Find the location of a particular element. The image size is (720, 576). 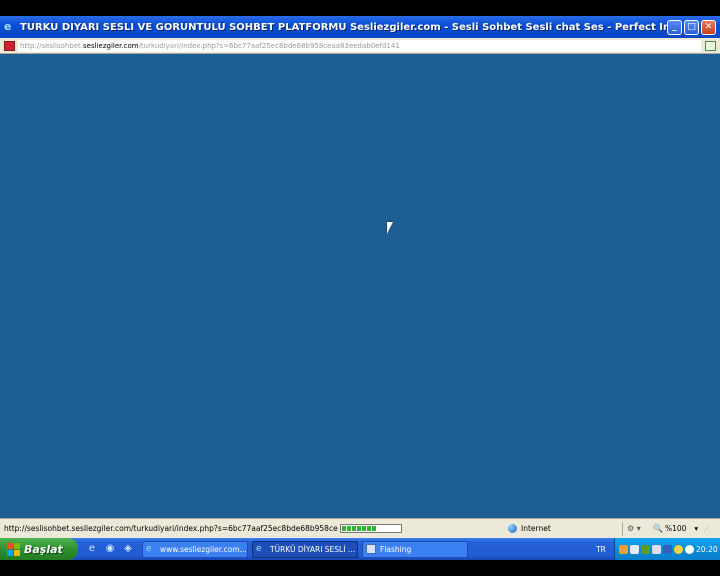

start-button: Başlat is located at coordinates (39, 549).